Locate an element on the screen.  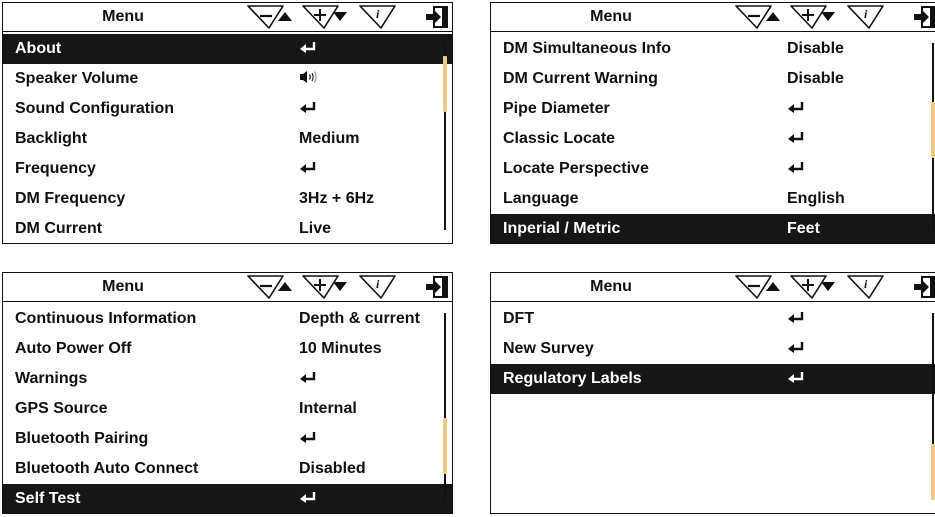
menu-item: DM Simultaneous Info Disable is located at coordinates (713, 49).